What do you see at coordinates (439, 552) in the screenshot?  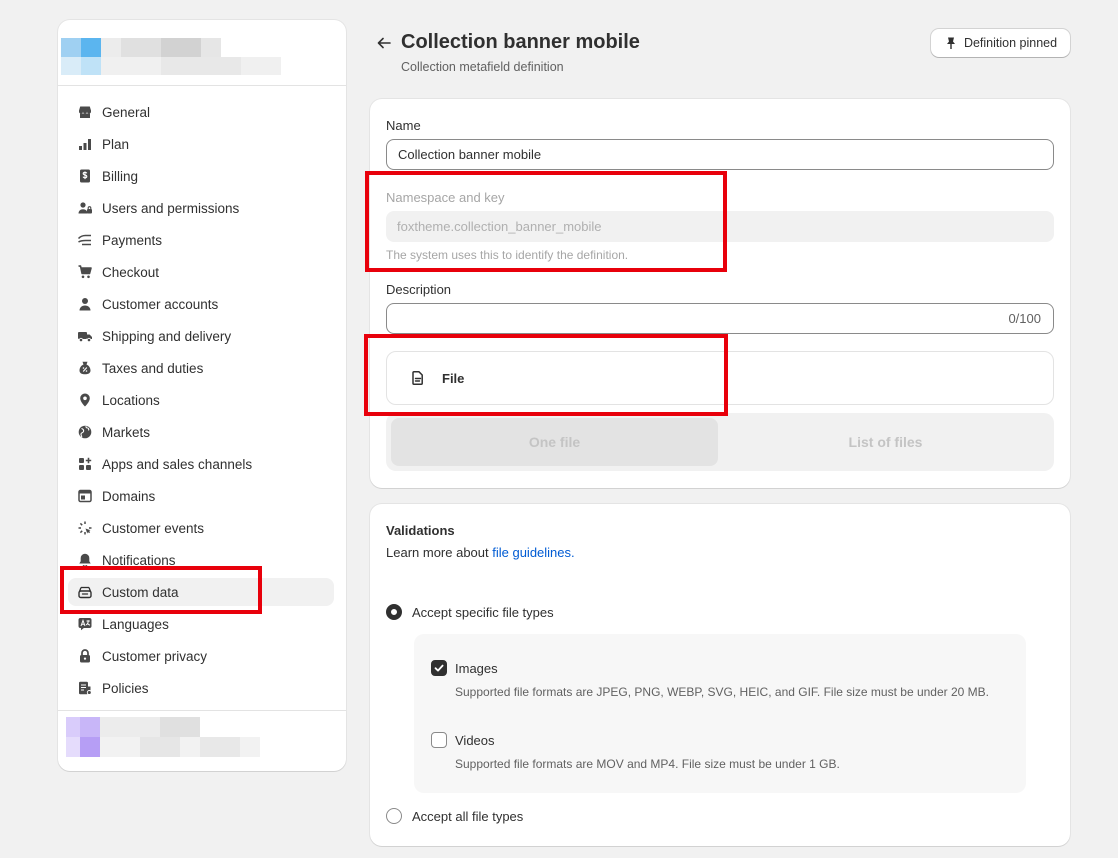 I see `learn-more-text: Learn more about` at bounding box center [439, 552].